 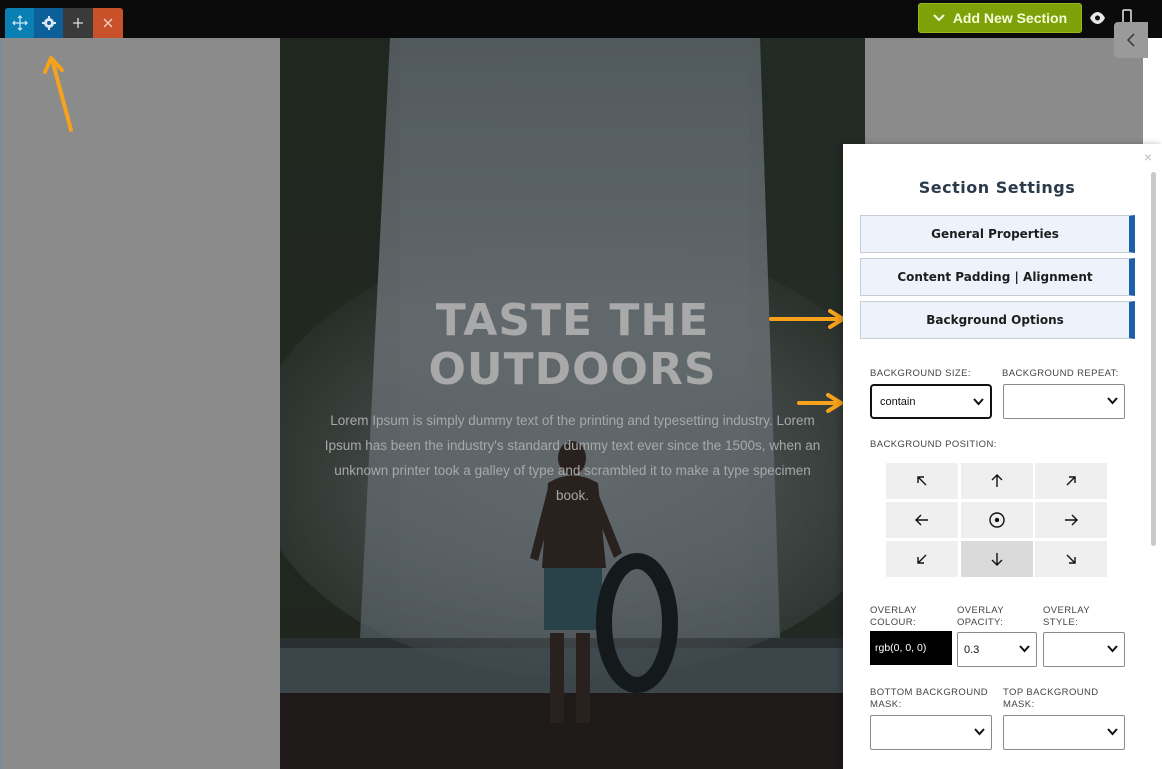 I want to click on position-top-left-button, so click(x=922, y=481).